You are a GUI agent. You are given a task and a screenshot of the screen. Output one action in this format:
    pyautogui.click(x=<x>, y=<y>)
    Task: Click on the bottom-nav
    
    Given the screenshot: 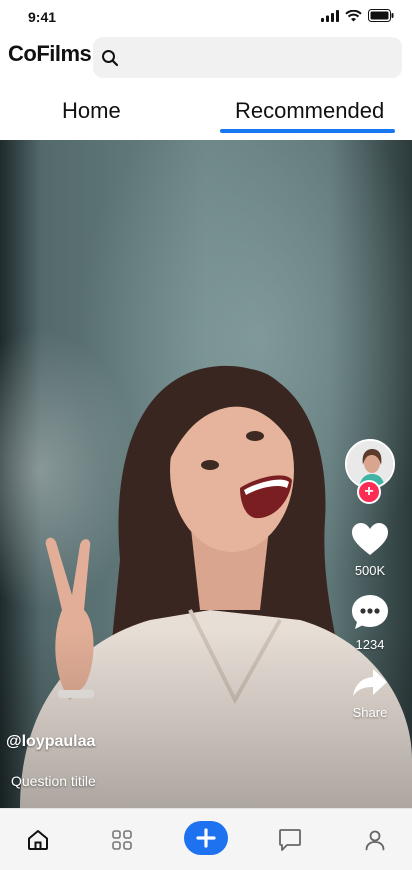 What is the action you would take?
    pyautogui.click(x=206, y=839)
    